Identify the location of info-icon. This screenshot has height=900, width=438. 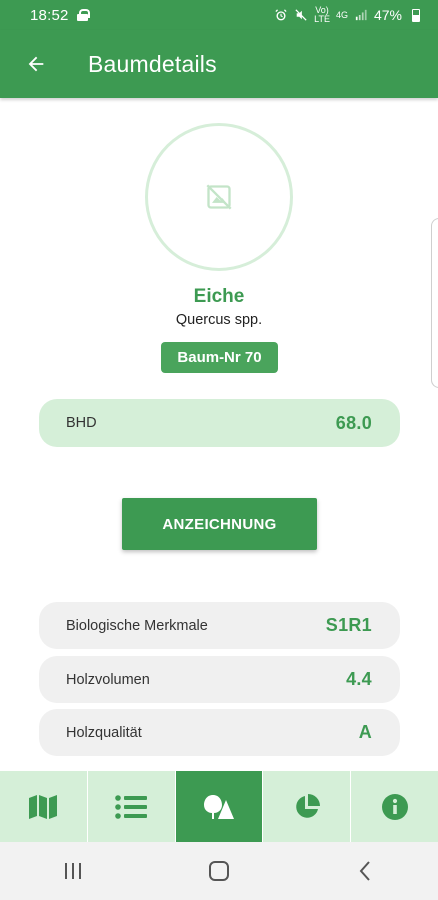
(394, 806).